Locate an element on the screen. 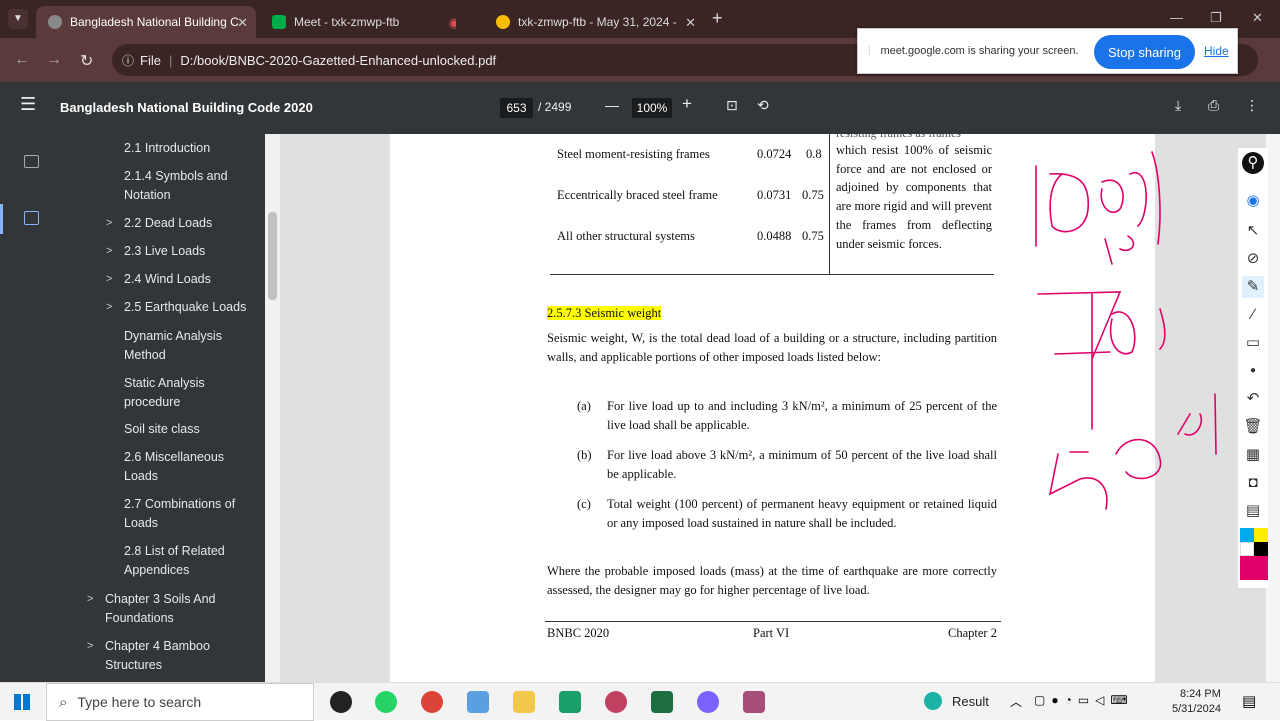  outline-item: 2.8 List of Related Appendices is located at coordinates (179, 561).